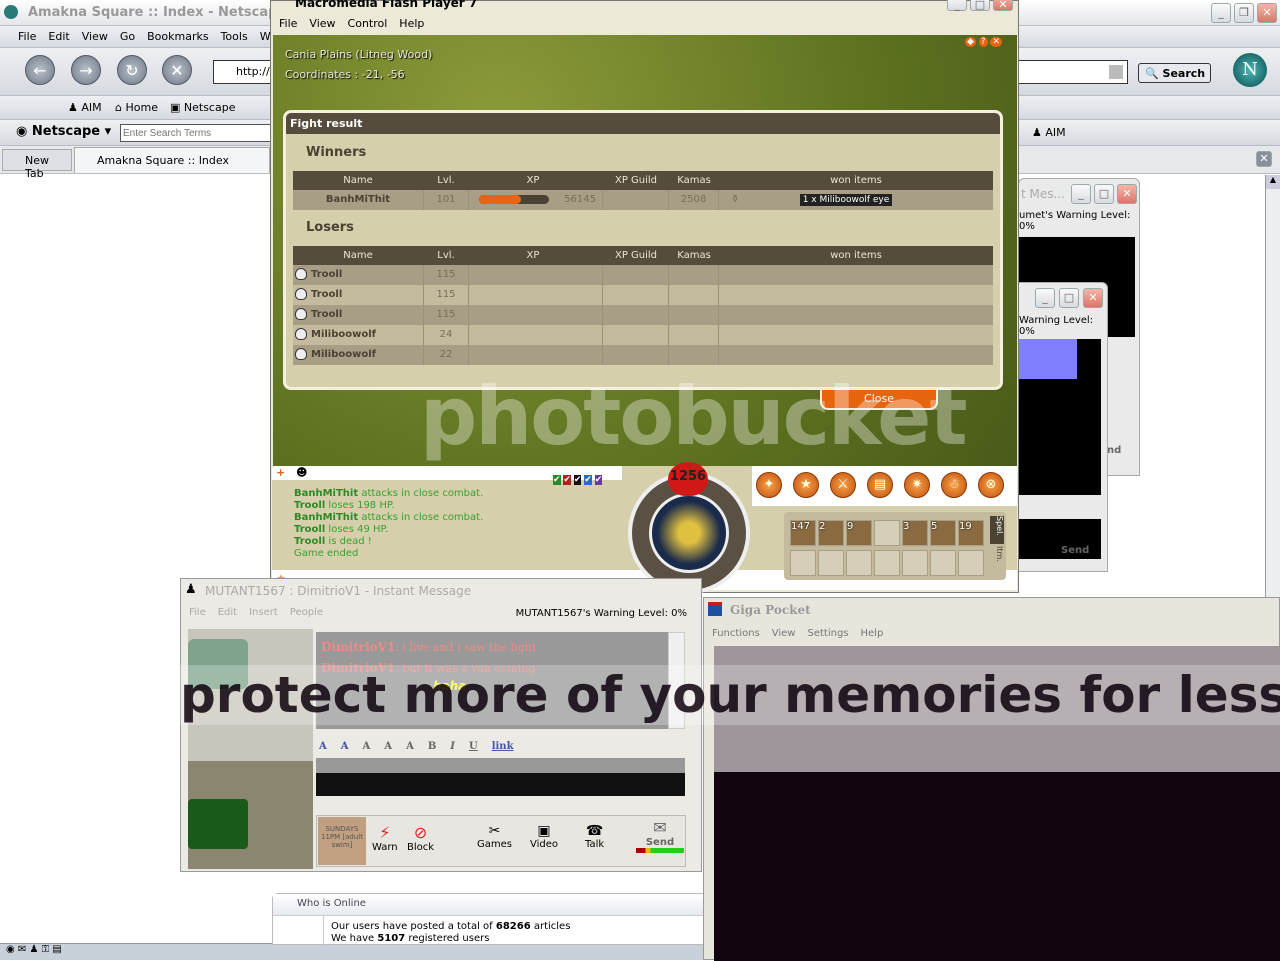 This screenshot has height=961, width=1280. Describe the element at coordinates (473, 746) in the screenshot. I see `underline-button: U` at that location.